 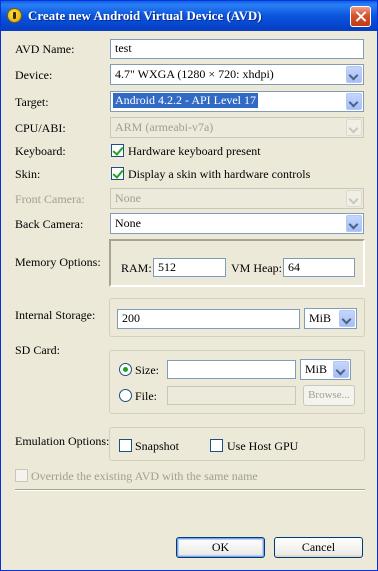 I want to click on cpu-abi-label: CPU/ABI:, so click(x=40, y=128).